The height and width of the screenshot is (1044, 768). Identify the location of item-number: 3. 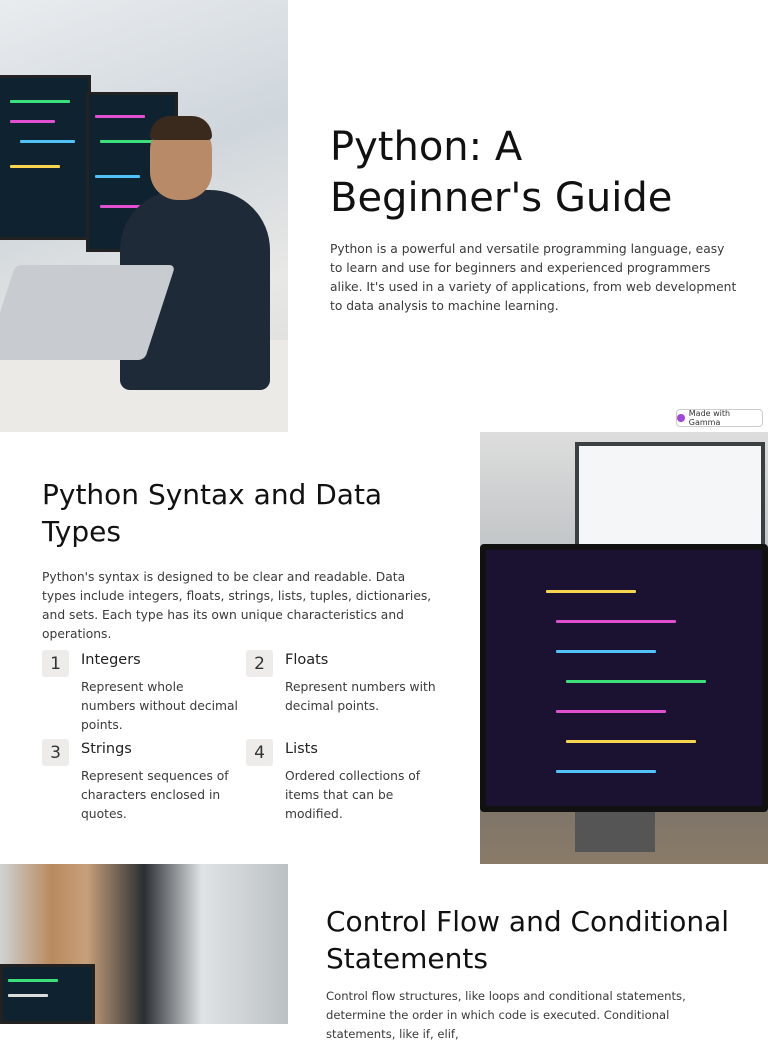
(55, 752).